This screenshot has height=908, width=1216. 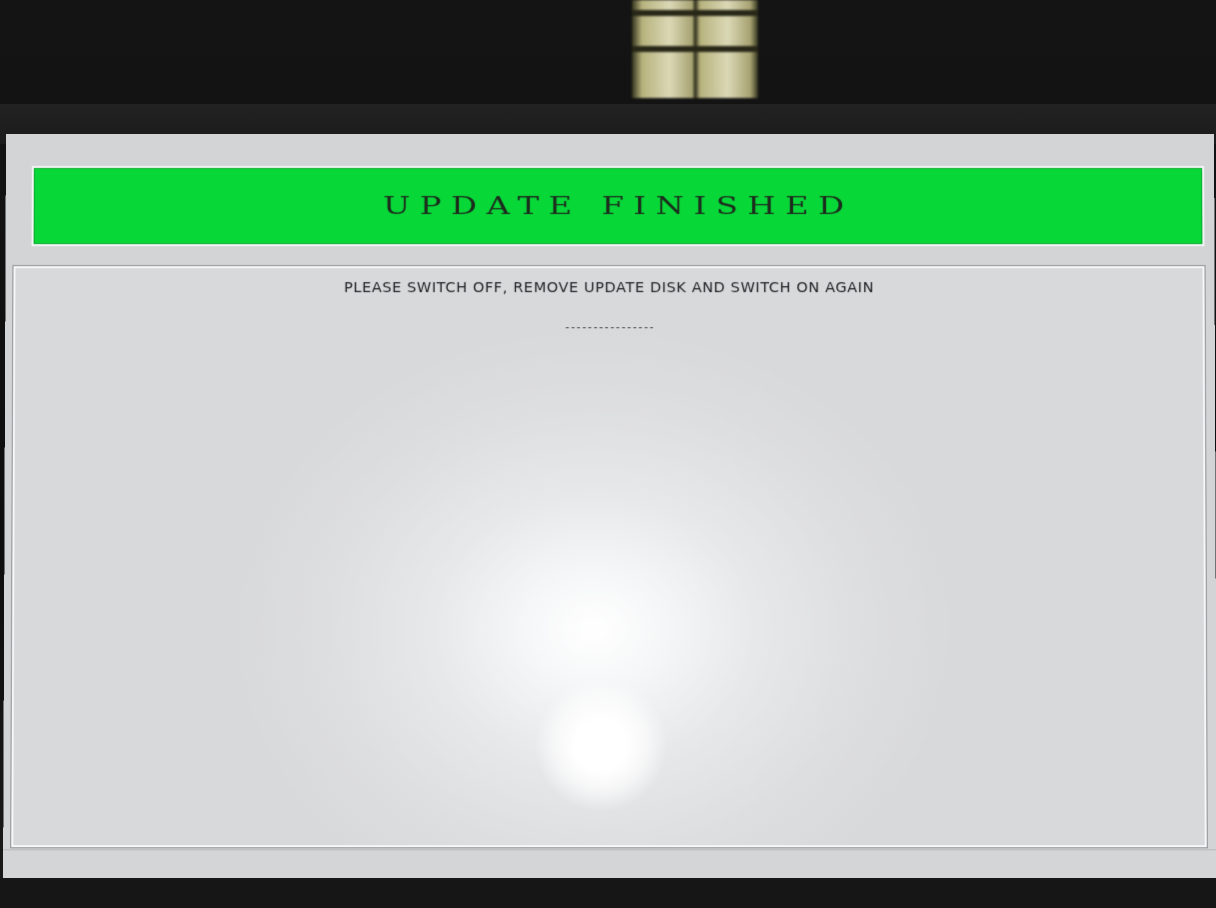 I want to click on status-banner: UPDATE FINISHED, so click(x=618, y=206).